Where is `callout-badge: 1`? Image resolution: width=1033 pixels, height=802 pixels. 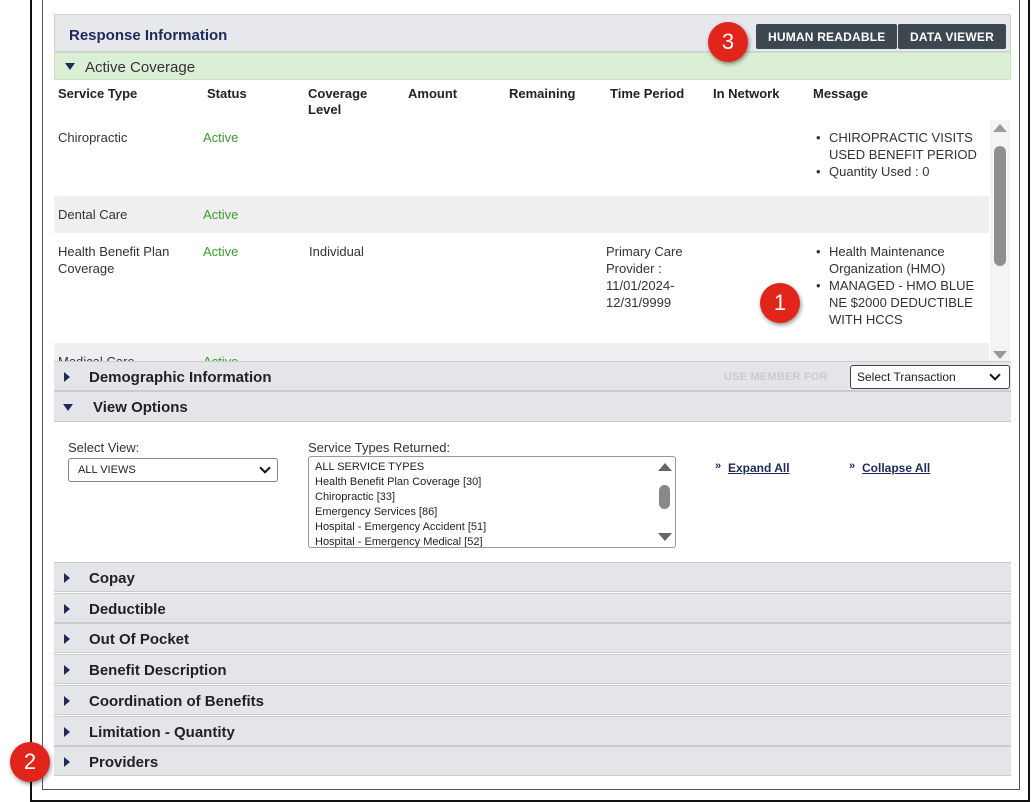
callout-badge: 1 is located at coordinates (780, 303).